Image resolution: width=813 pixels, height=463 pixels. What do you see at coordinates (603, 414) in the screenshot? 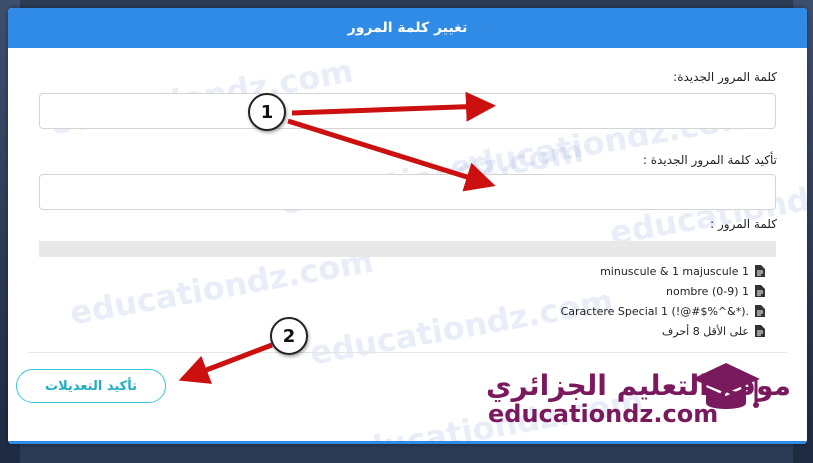
I see `logo-latin-text: educationdz.com` at bounding box center [603, 414].